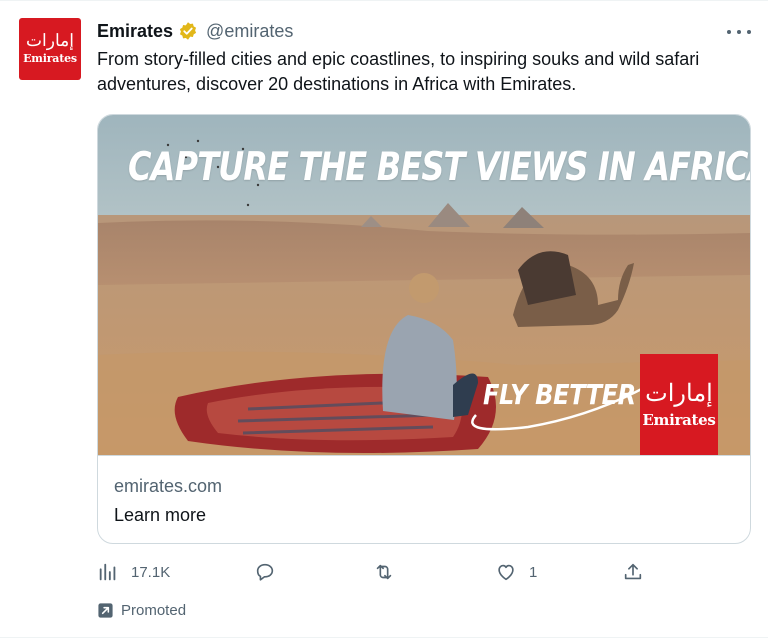 Image resolution: width=768 pixels, height=641 pixels. What do you see at coordinates (533, 572) in the screenshot?
I see `likes-count: 1` at bounding box center [533, 572].